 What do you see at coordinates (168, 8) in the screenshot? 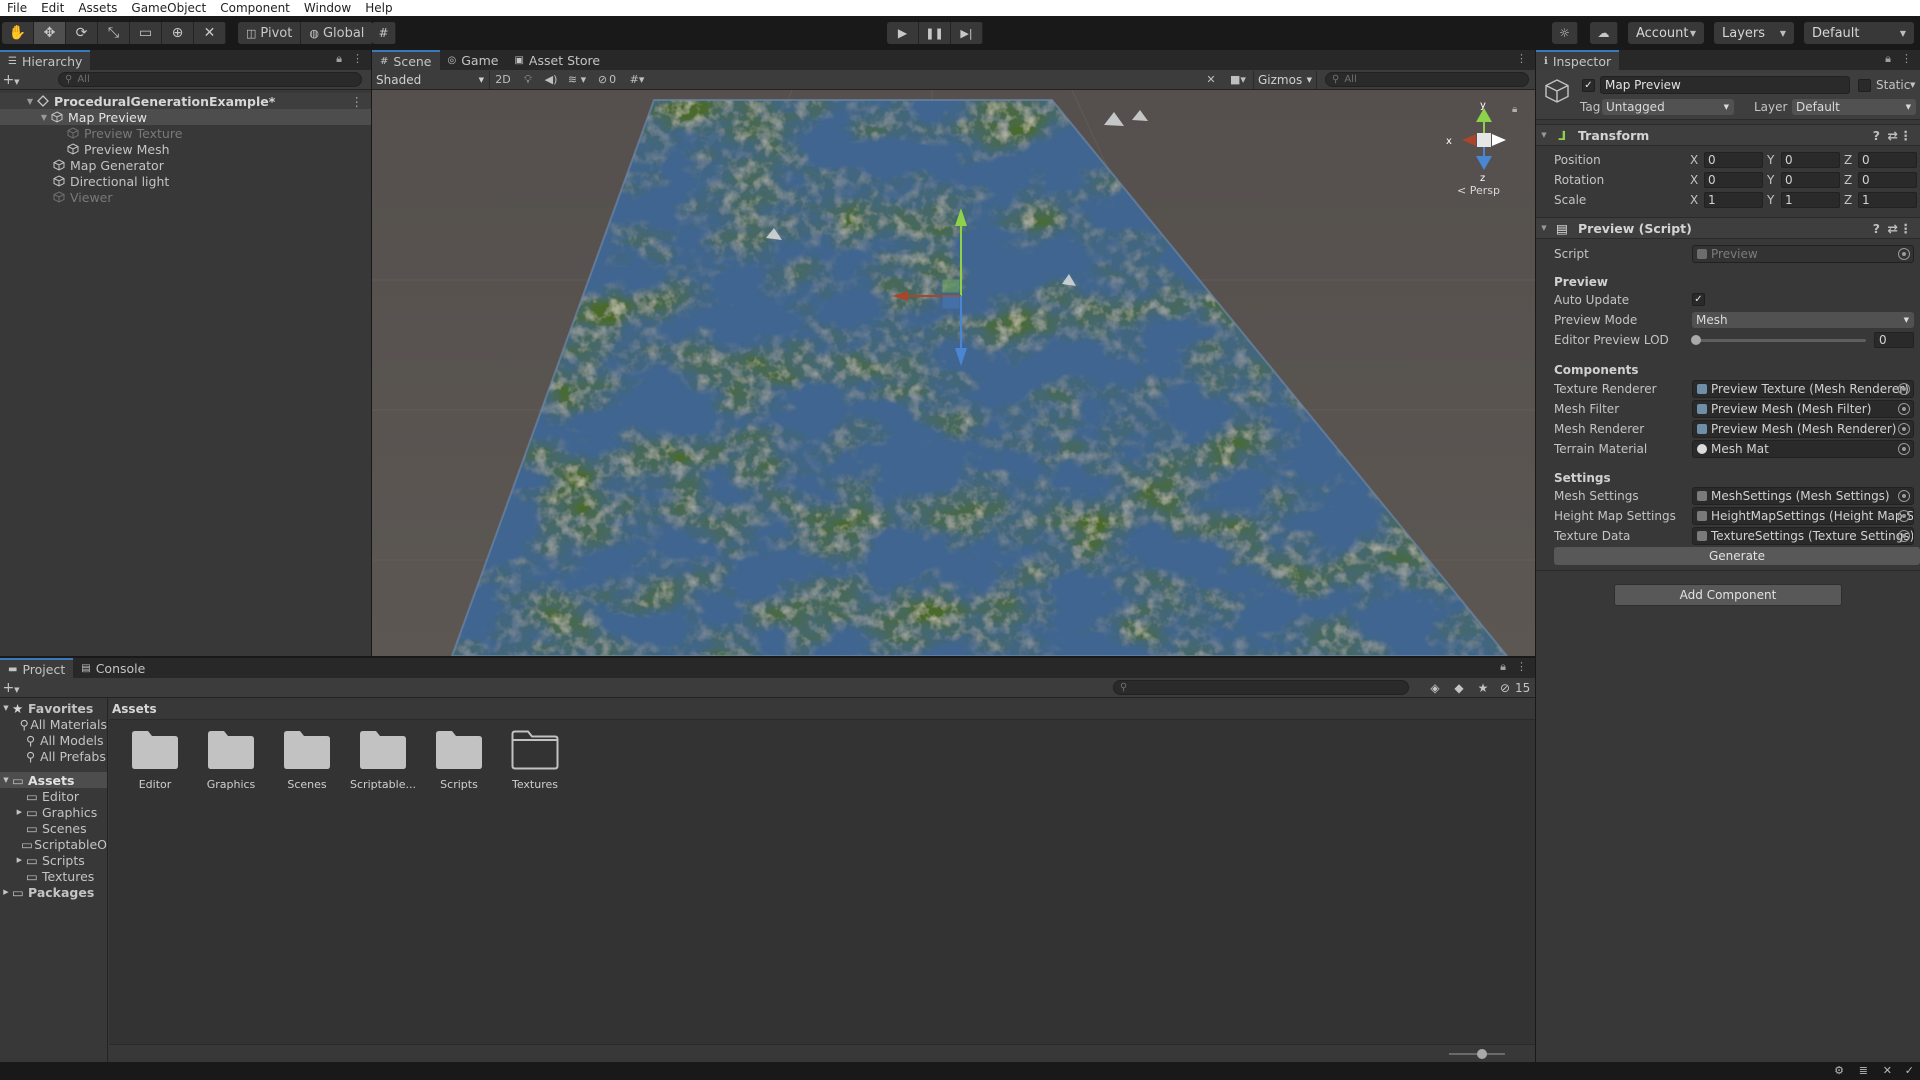
I see `menu-gameobject: GameObject` at bounding box center [168, 8].